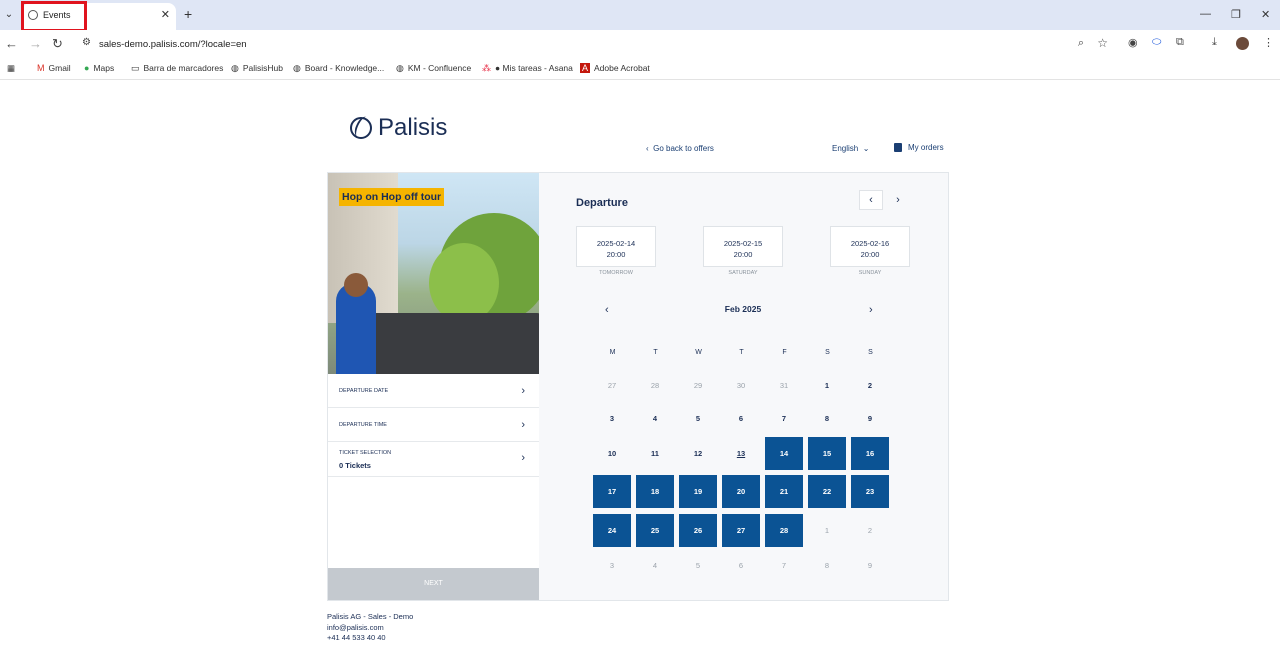 This screenshot has height=671, width=1280. Describe the element at coordinates (297, 68) in the screenshot. I see `palisis-icon: ◍` at that location.